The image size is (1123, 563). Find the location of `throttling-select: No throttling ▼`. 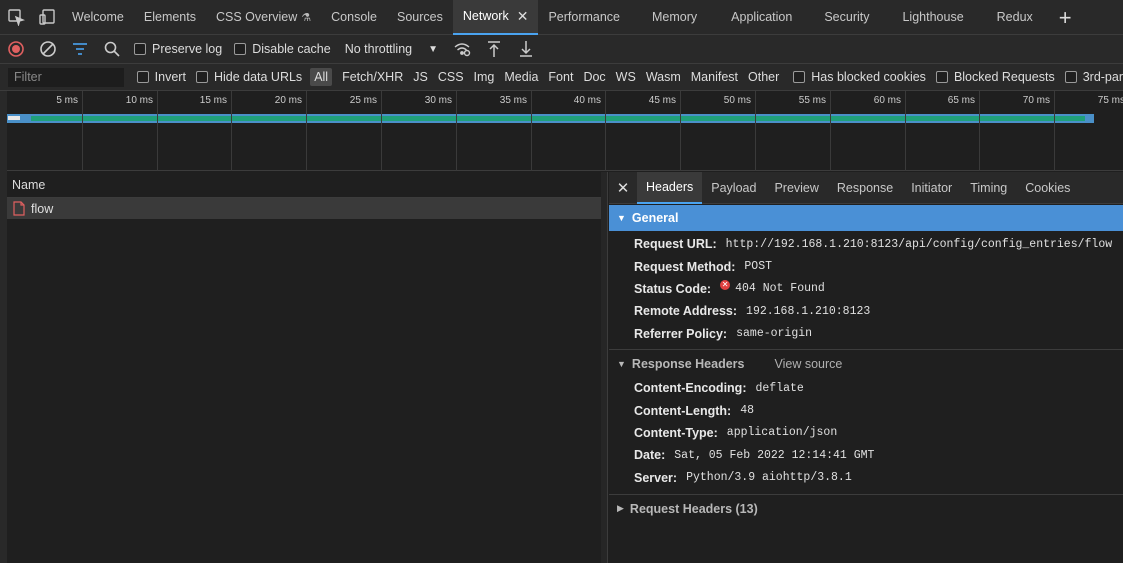

throttling-select: No throttling ▼ is located at coordinates (391, 49).